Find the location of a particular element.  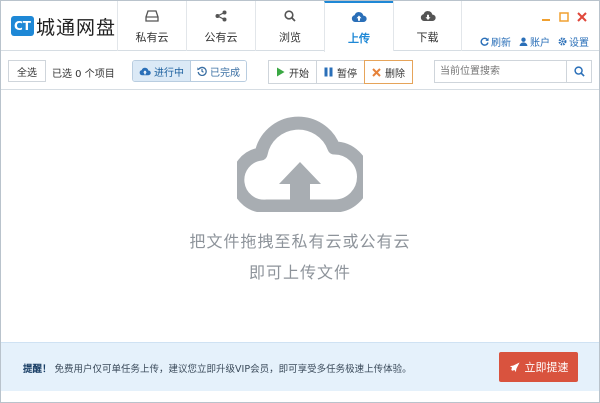

gear-icon is located at coordinates (562, 41).